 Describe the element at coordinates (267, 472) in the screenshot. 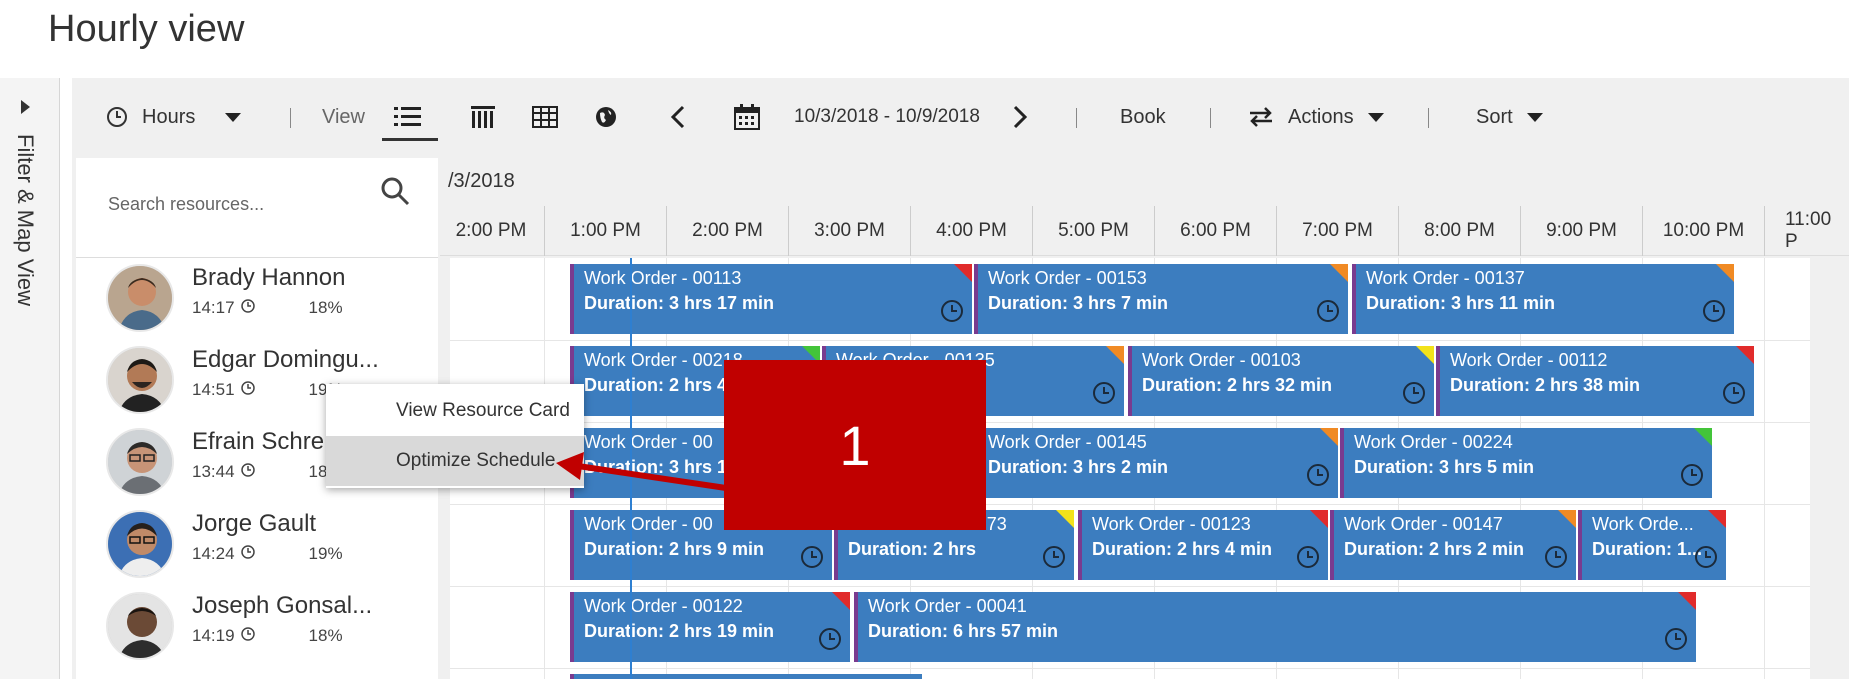

I see `resource-stats: 13:44 18%` at that location.